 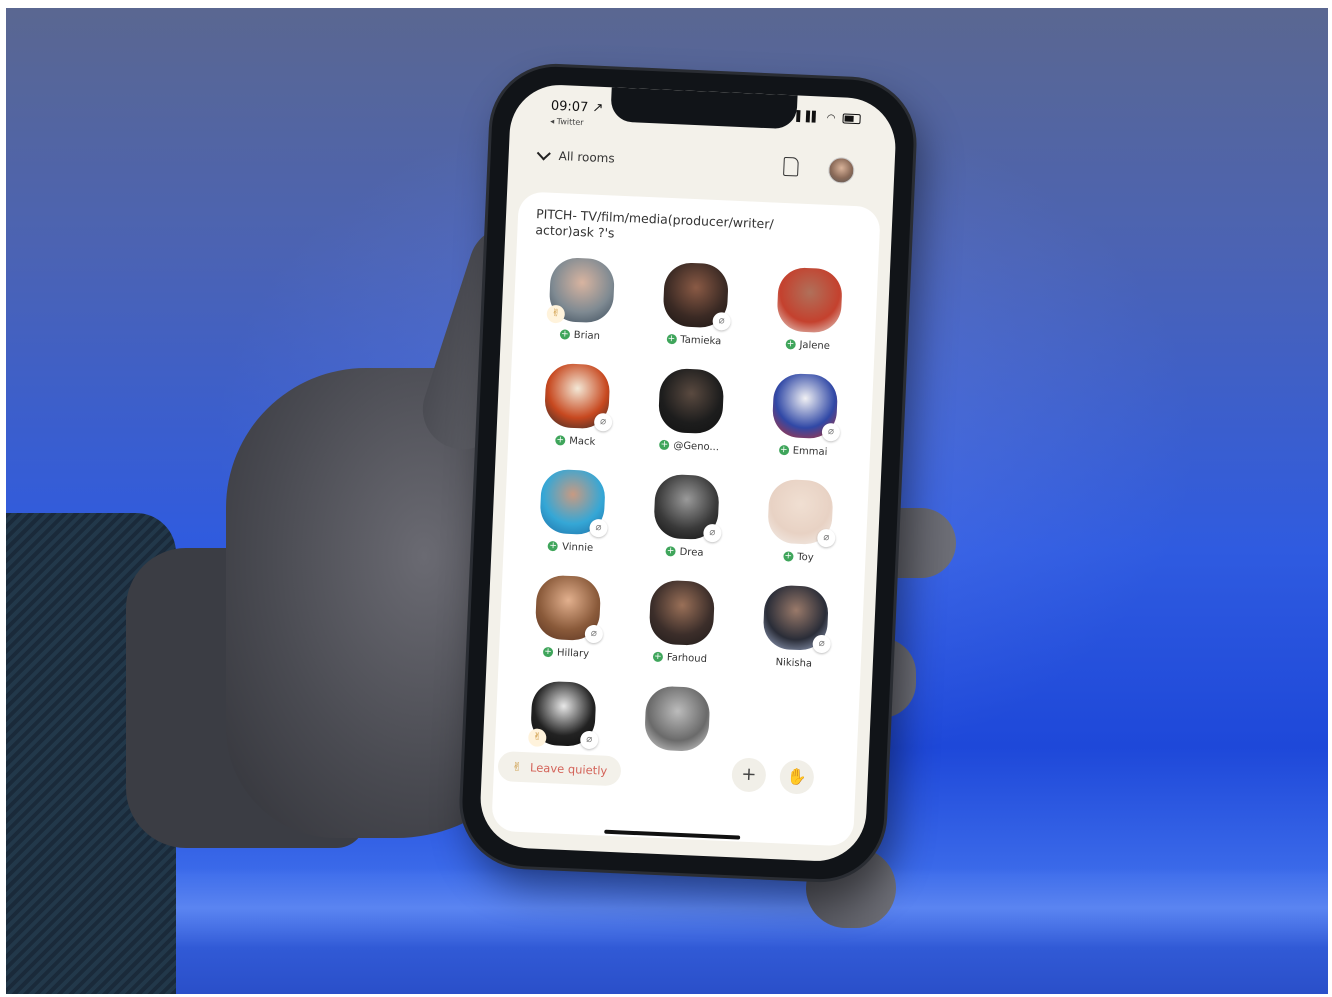 I want to click on battery-icon, so click(x=851, y=119).